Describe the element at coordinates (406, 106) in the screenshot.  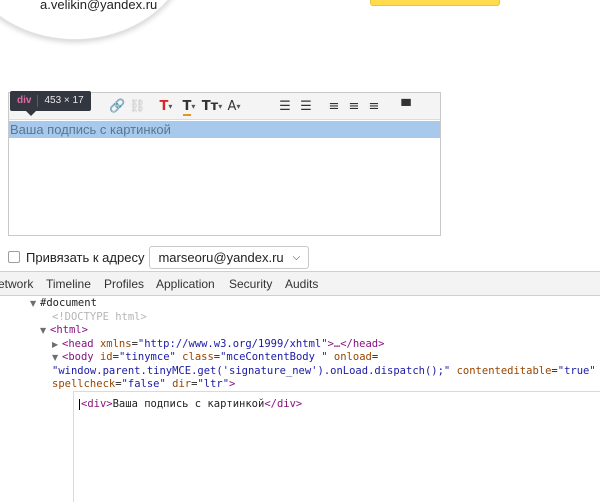
I see `format-painter-icon: ▀` at that location.